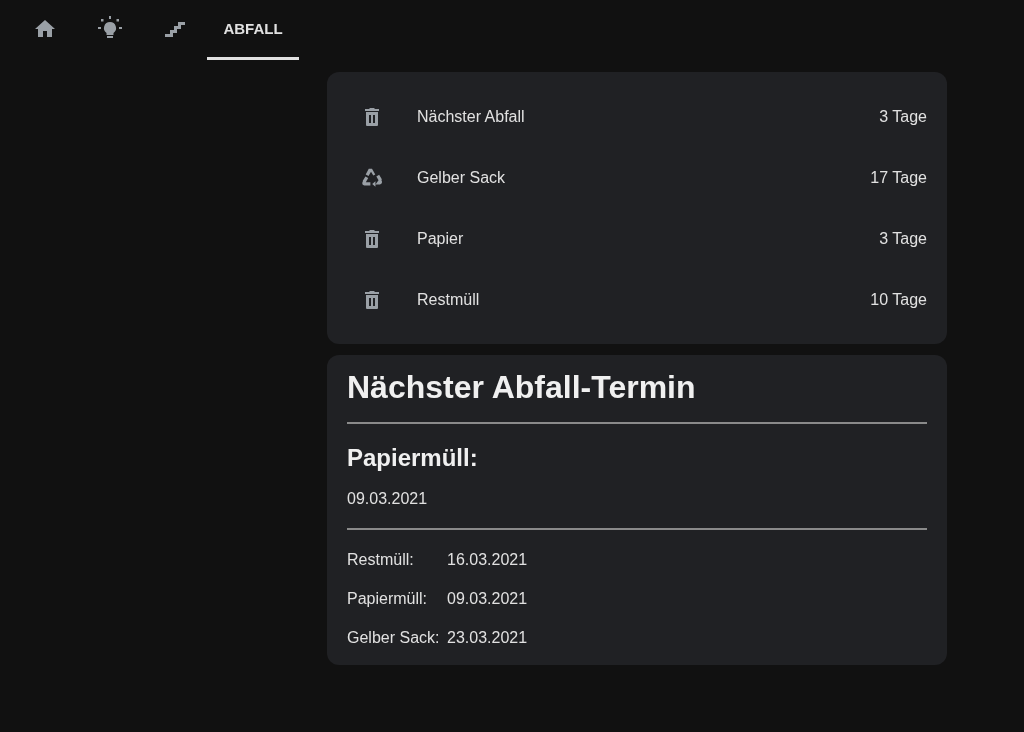  I want to click on card-title: Nächster Abfall-Termin, so click(522, 387).